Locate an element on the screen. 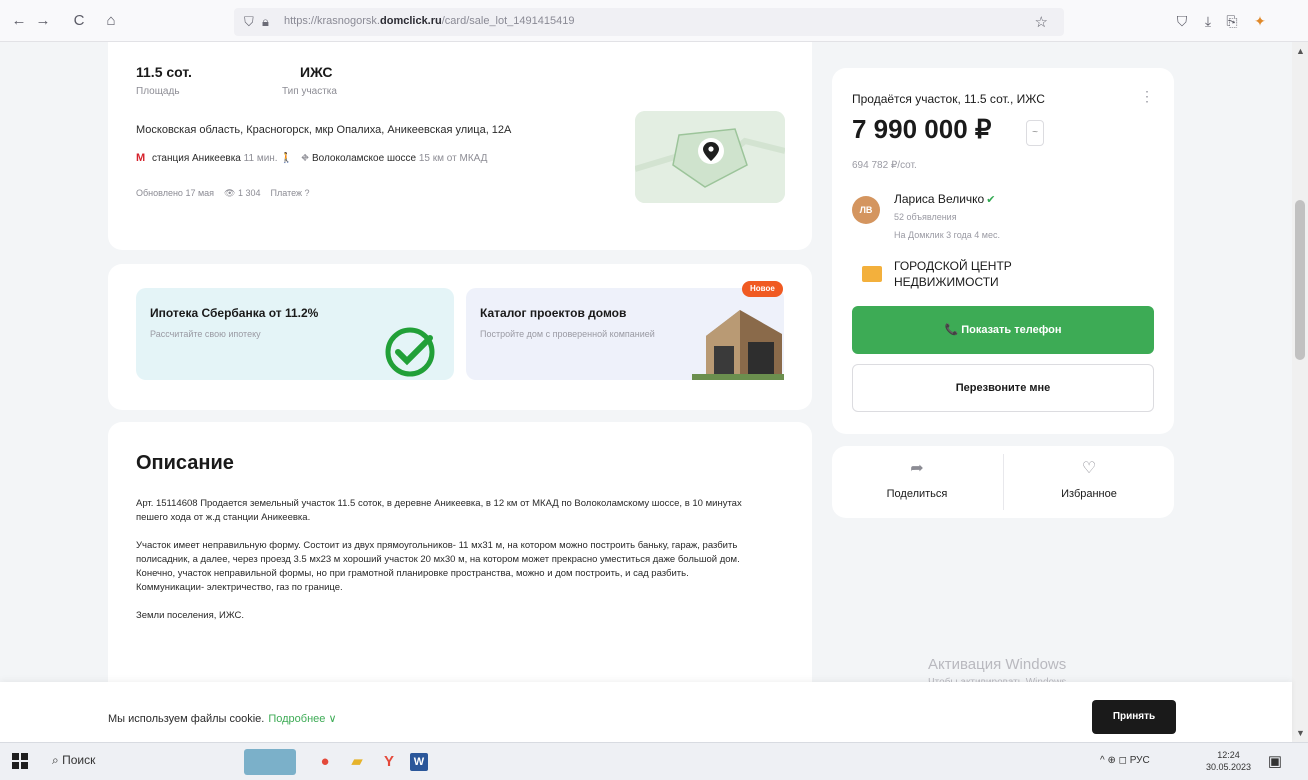  highway-distance: 15 км от МКАД is located at coordinates (453, 158).